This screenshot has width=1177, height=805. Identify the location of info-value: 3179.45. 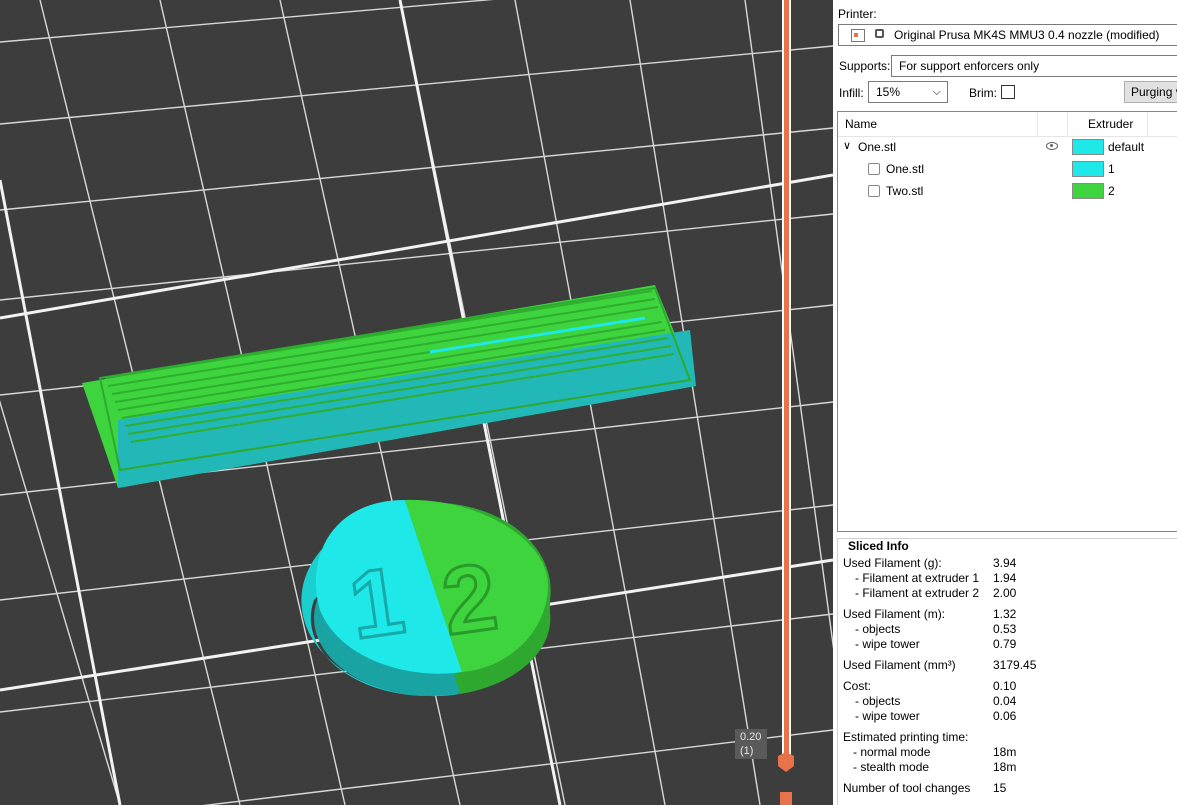
(1015, 665).